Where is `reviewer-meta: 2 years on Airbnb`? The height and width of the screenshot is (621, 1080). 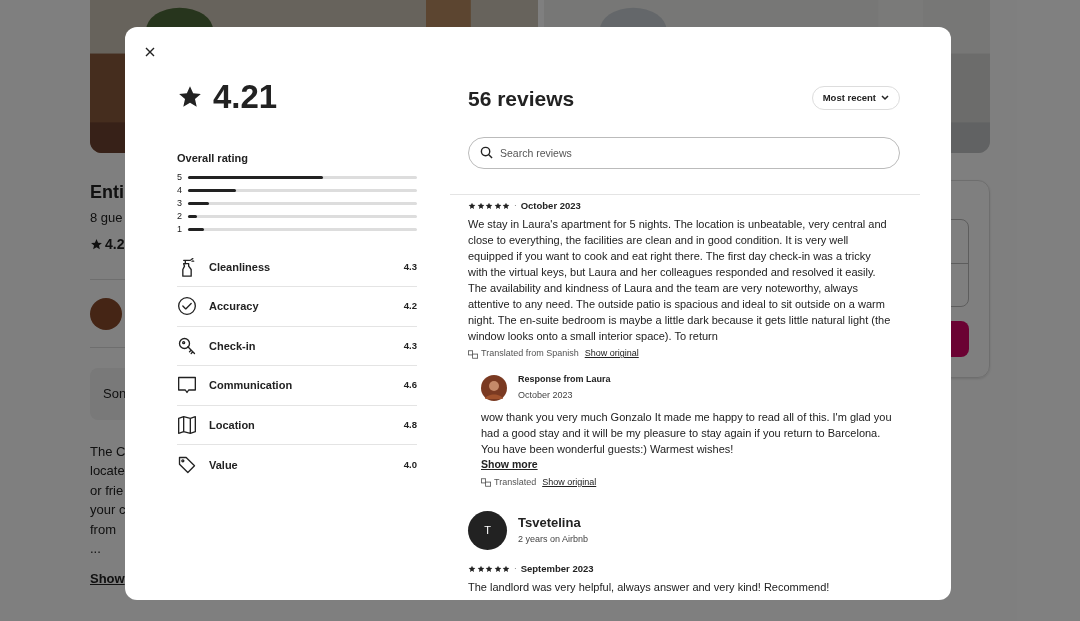 reviewer-meta: 2 years on Airbnb is located at coordinates (553, 539).